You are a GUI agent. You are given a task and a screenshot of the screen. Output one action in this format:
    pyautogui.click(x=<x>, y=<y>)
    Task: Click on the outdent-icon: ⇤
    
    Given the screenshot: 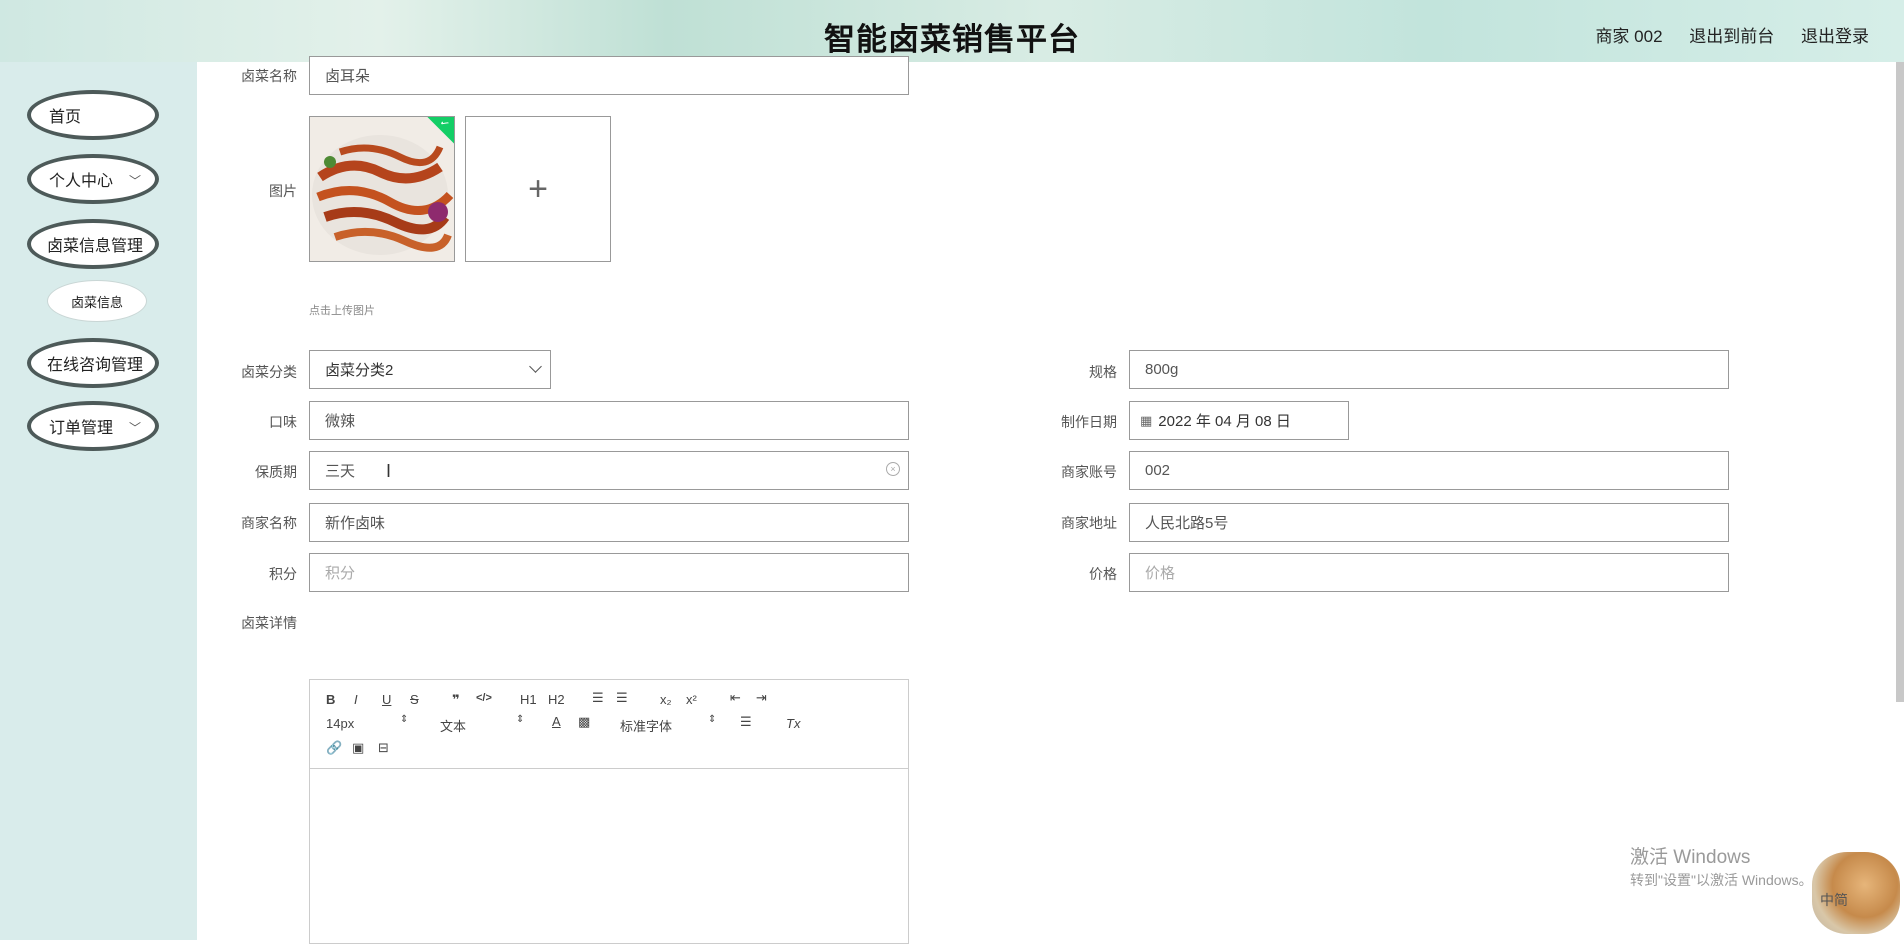 What is the action you would take?
    pyautogui.click(x=735, y=698)
    